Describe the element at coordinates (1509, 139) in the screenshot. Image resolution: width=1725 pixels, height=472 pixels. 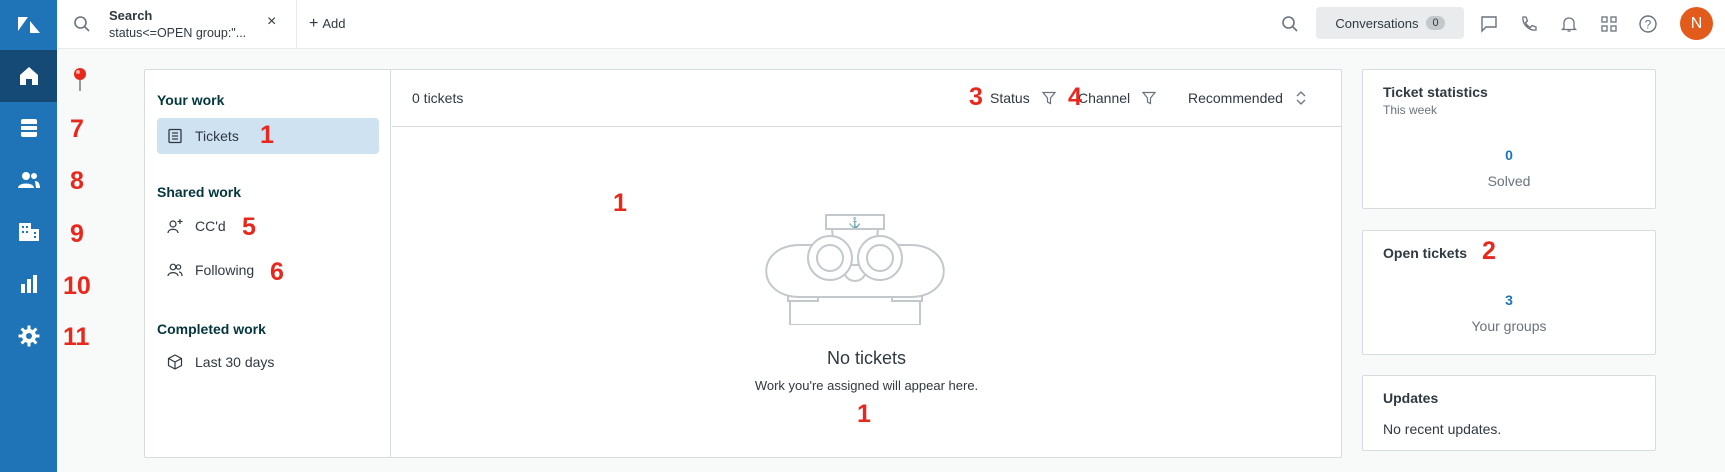
I see `ticket-statistics-card: Ticket statistics This week 0 Solved` at that location.